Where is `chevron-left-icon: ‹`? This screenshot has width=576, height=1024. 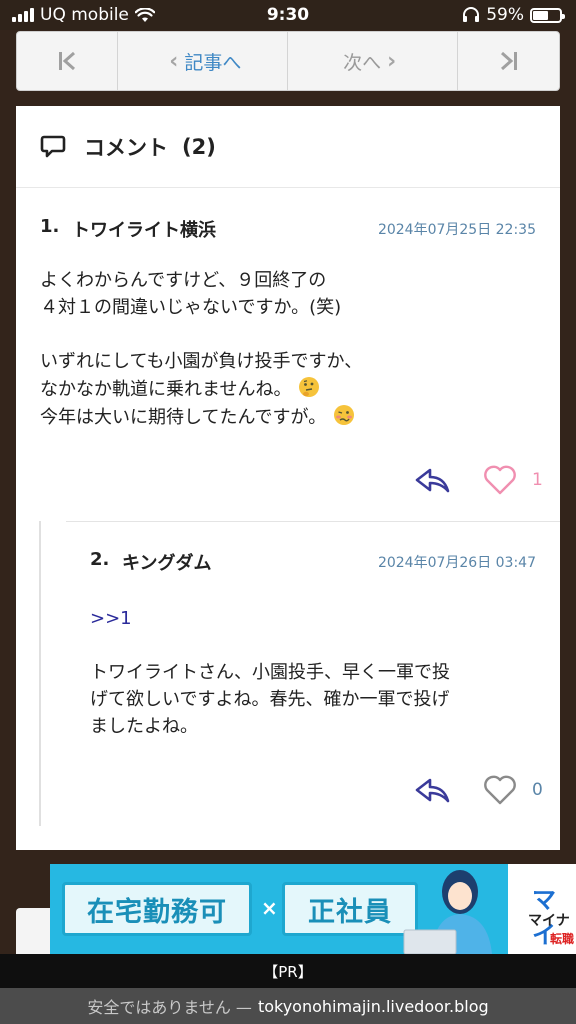
chevron-left-icon: ‹ is located at coordinates (174, 61).